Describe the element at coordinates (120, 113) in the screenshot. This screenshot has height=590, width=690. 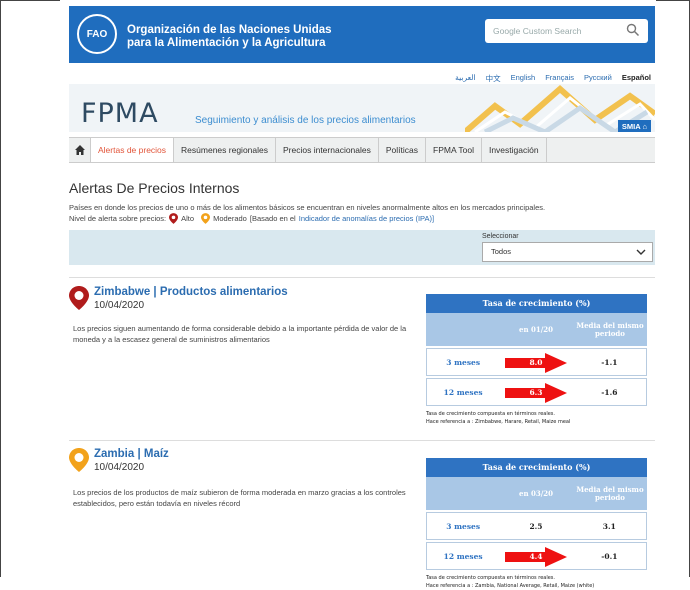
I see `fpma-title: FPMA` at that location.